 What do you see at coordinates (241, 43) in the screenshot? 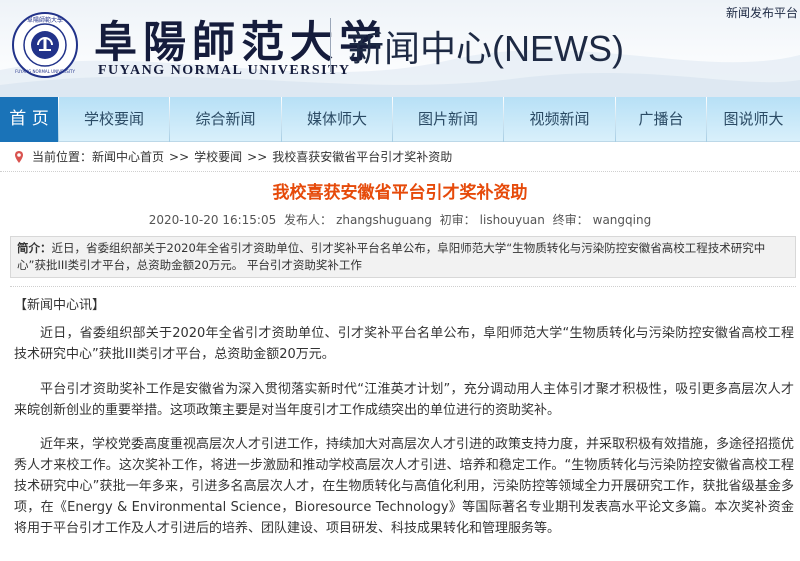
I see `university-name-cn: 阜陽師范大学` at bounding box center [241, 43].